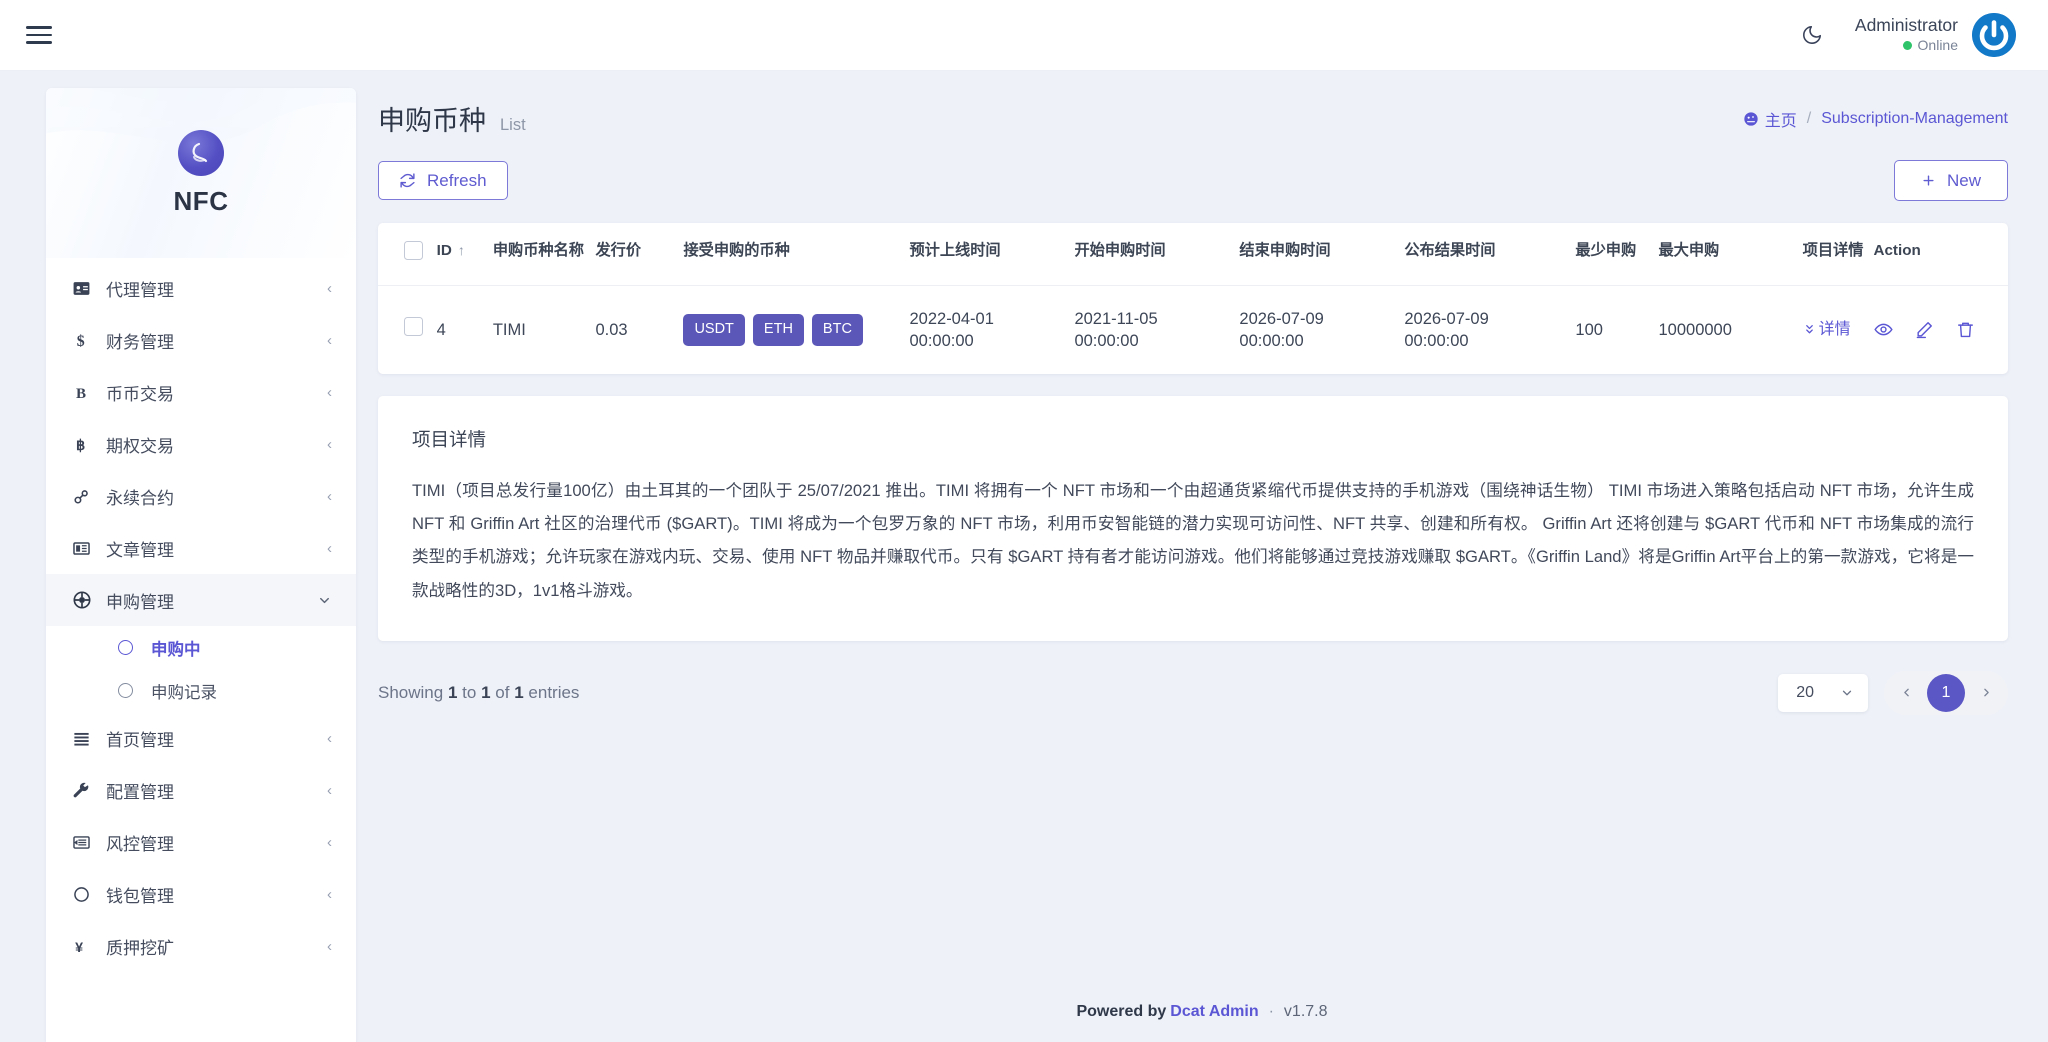 The width and height of the screenshot is (2048, 1042). What do you see at coordinates (502, 692) in the screenshot?
I see `showing-of-word: of` at bounding box center [502, 692].